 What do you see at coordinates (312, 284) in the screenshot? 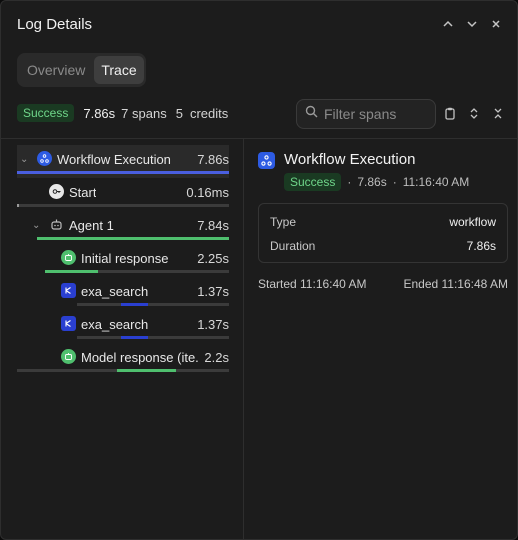
I see `started-time: Started 11:16:40 AM` at bounding box center [312, 284].